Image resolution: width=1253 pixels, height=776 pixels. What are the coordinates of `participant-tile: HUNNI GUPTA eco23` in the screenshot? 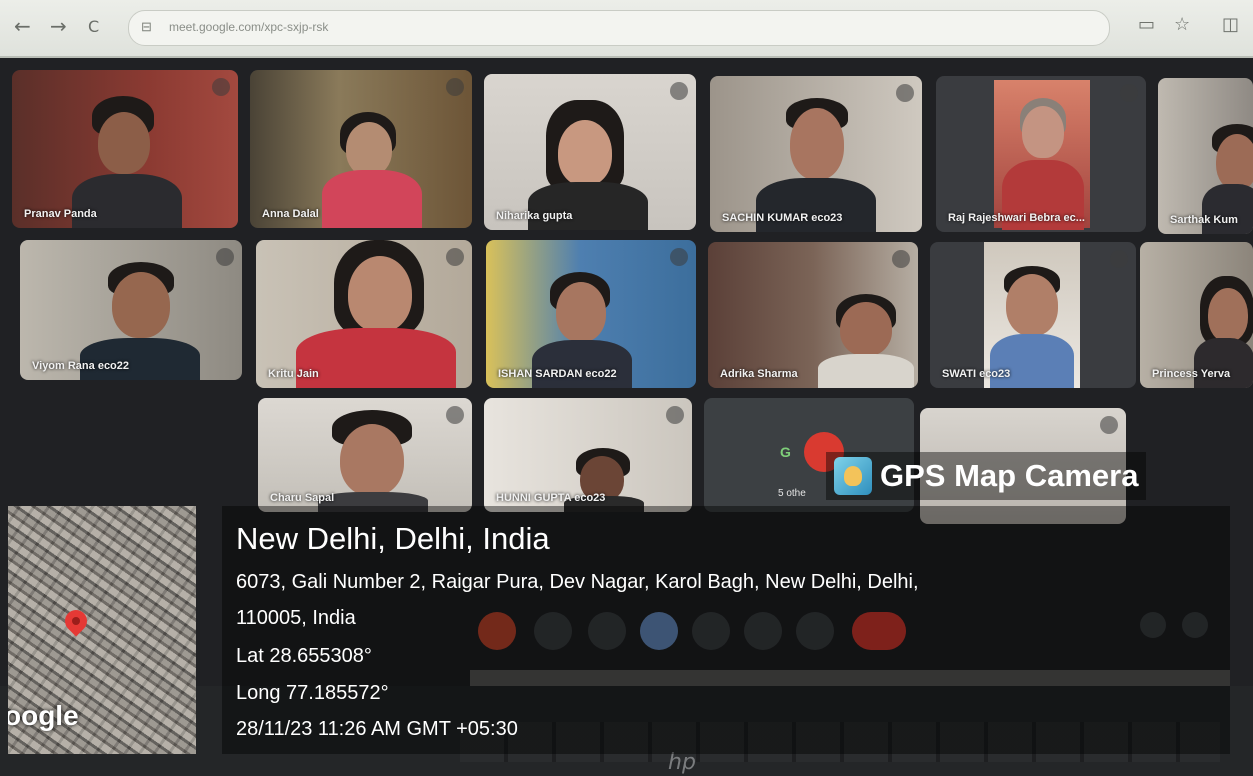 It's located at (588, 455).